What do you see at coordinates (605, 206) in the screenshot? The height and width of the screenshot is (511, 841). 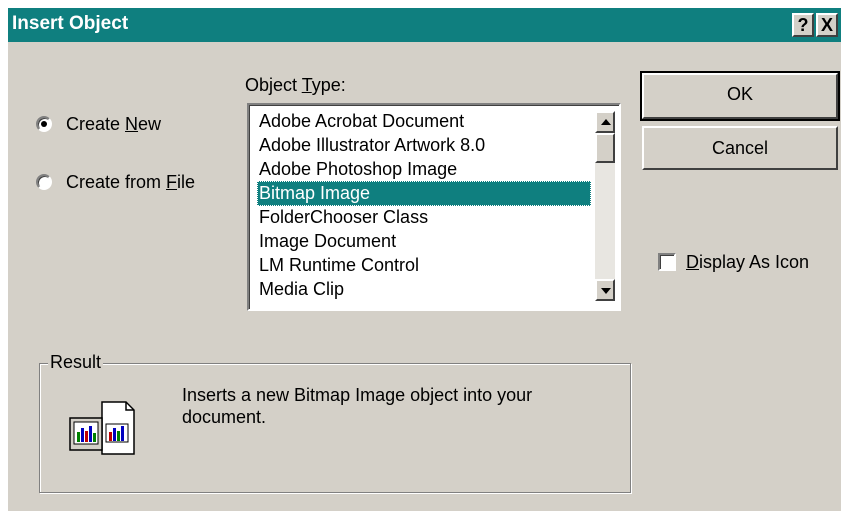 I see `list-scrollbar` at bounding box center [605, 206].